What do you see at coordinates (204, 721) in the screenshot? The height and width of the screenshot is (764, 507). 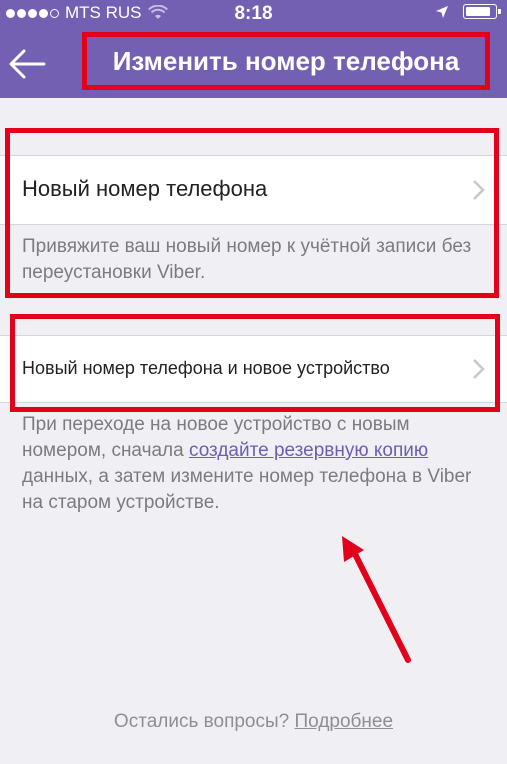 I see `footer-question: Остались вопросы?` at bounding box center [204, 721].